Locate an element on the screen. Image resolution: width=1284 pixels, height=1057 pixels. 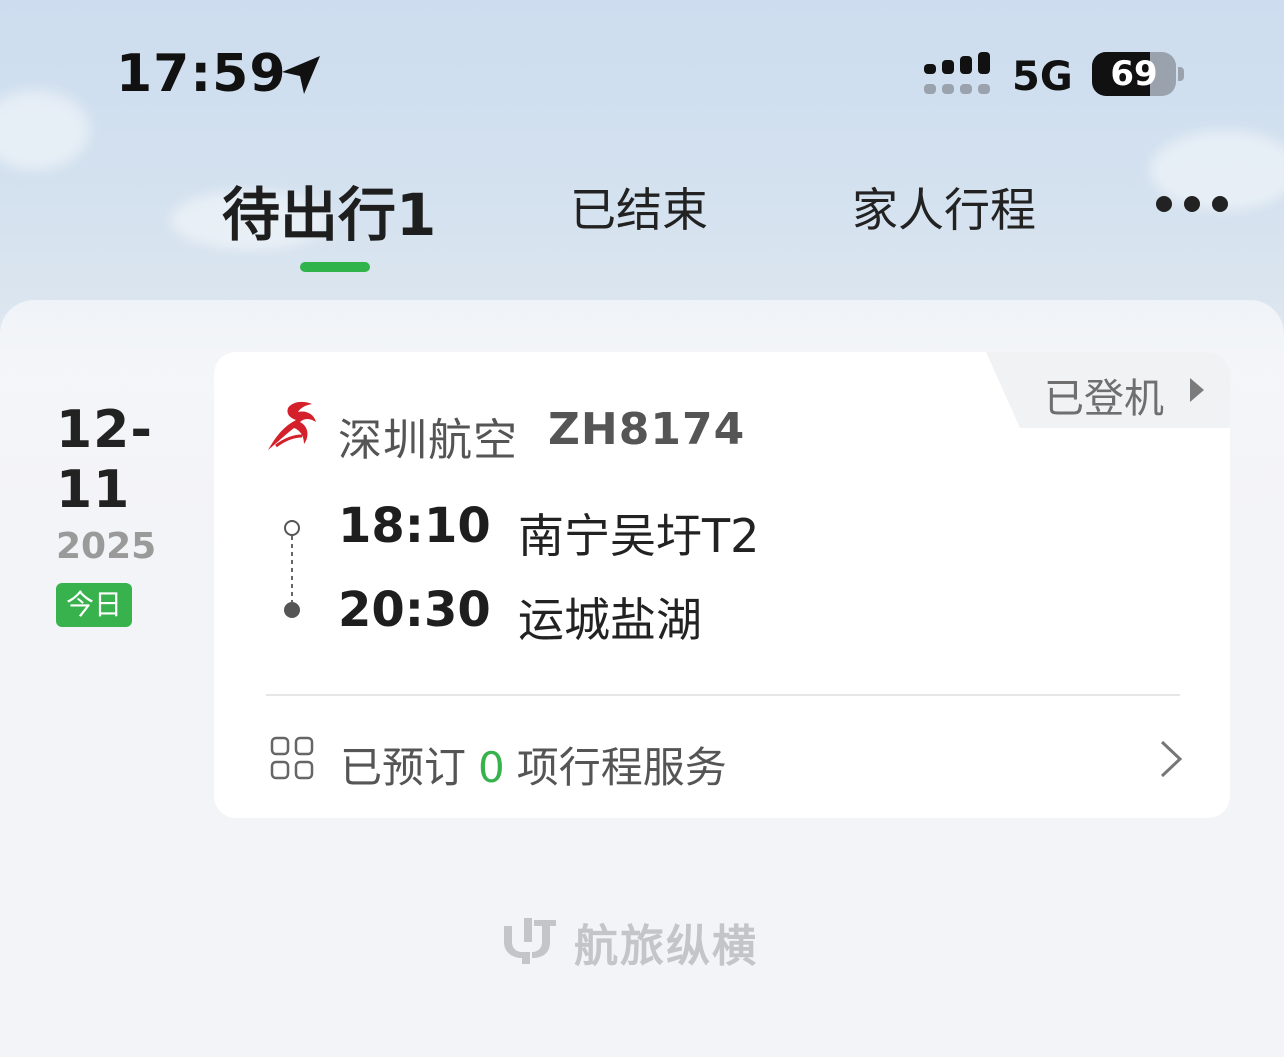
booked-services-row: 已预订 0 项行程服务 is located at coordinates (533, 764).